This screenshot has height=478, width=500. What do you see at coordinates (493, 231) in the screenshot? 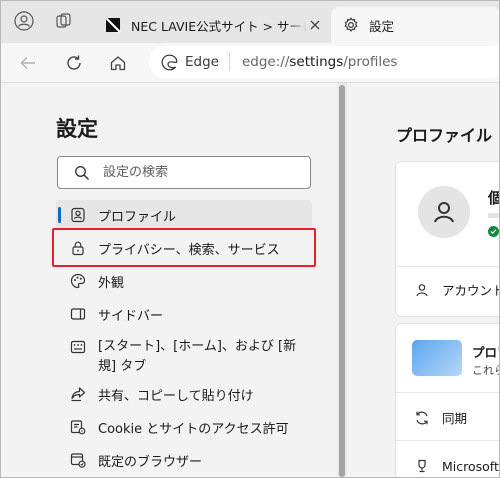
I see `sync-status-icon` at bounding box center [493, 231].